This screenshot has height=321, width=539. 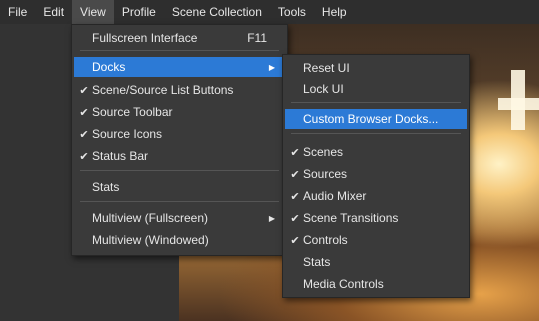 I want to click on multiview-fullscreen-item: Multiview (Fullscreen) ▶, so click(x=179, y=218).